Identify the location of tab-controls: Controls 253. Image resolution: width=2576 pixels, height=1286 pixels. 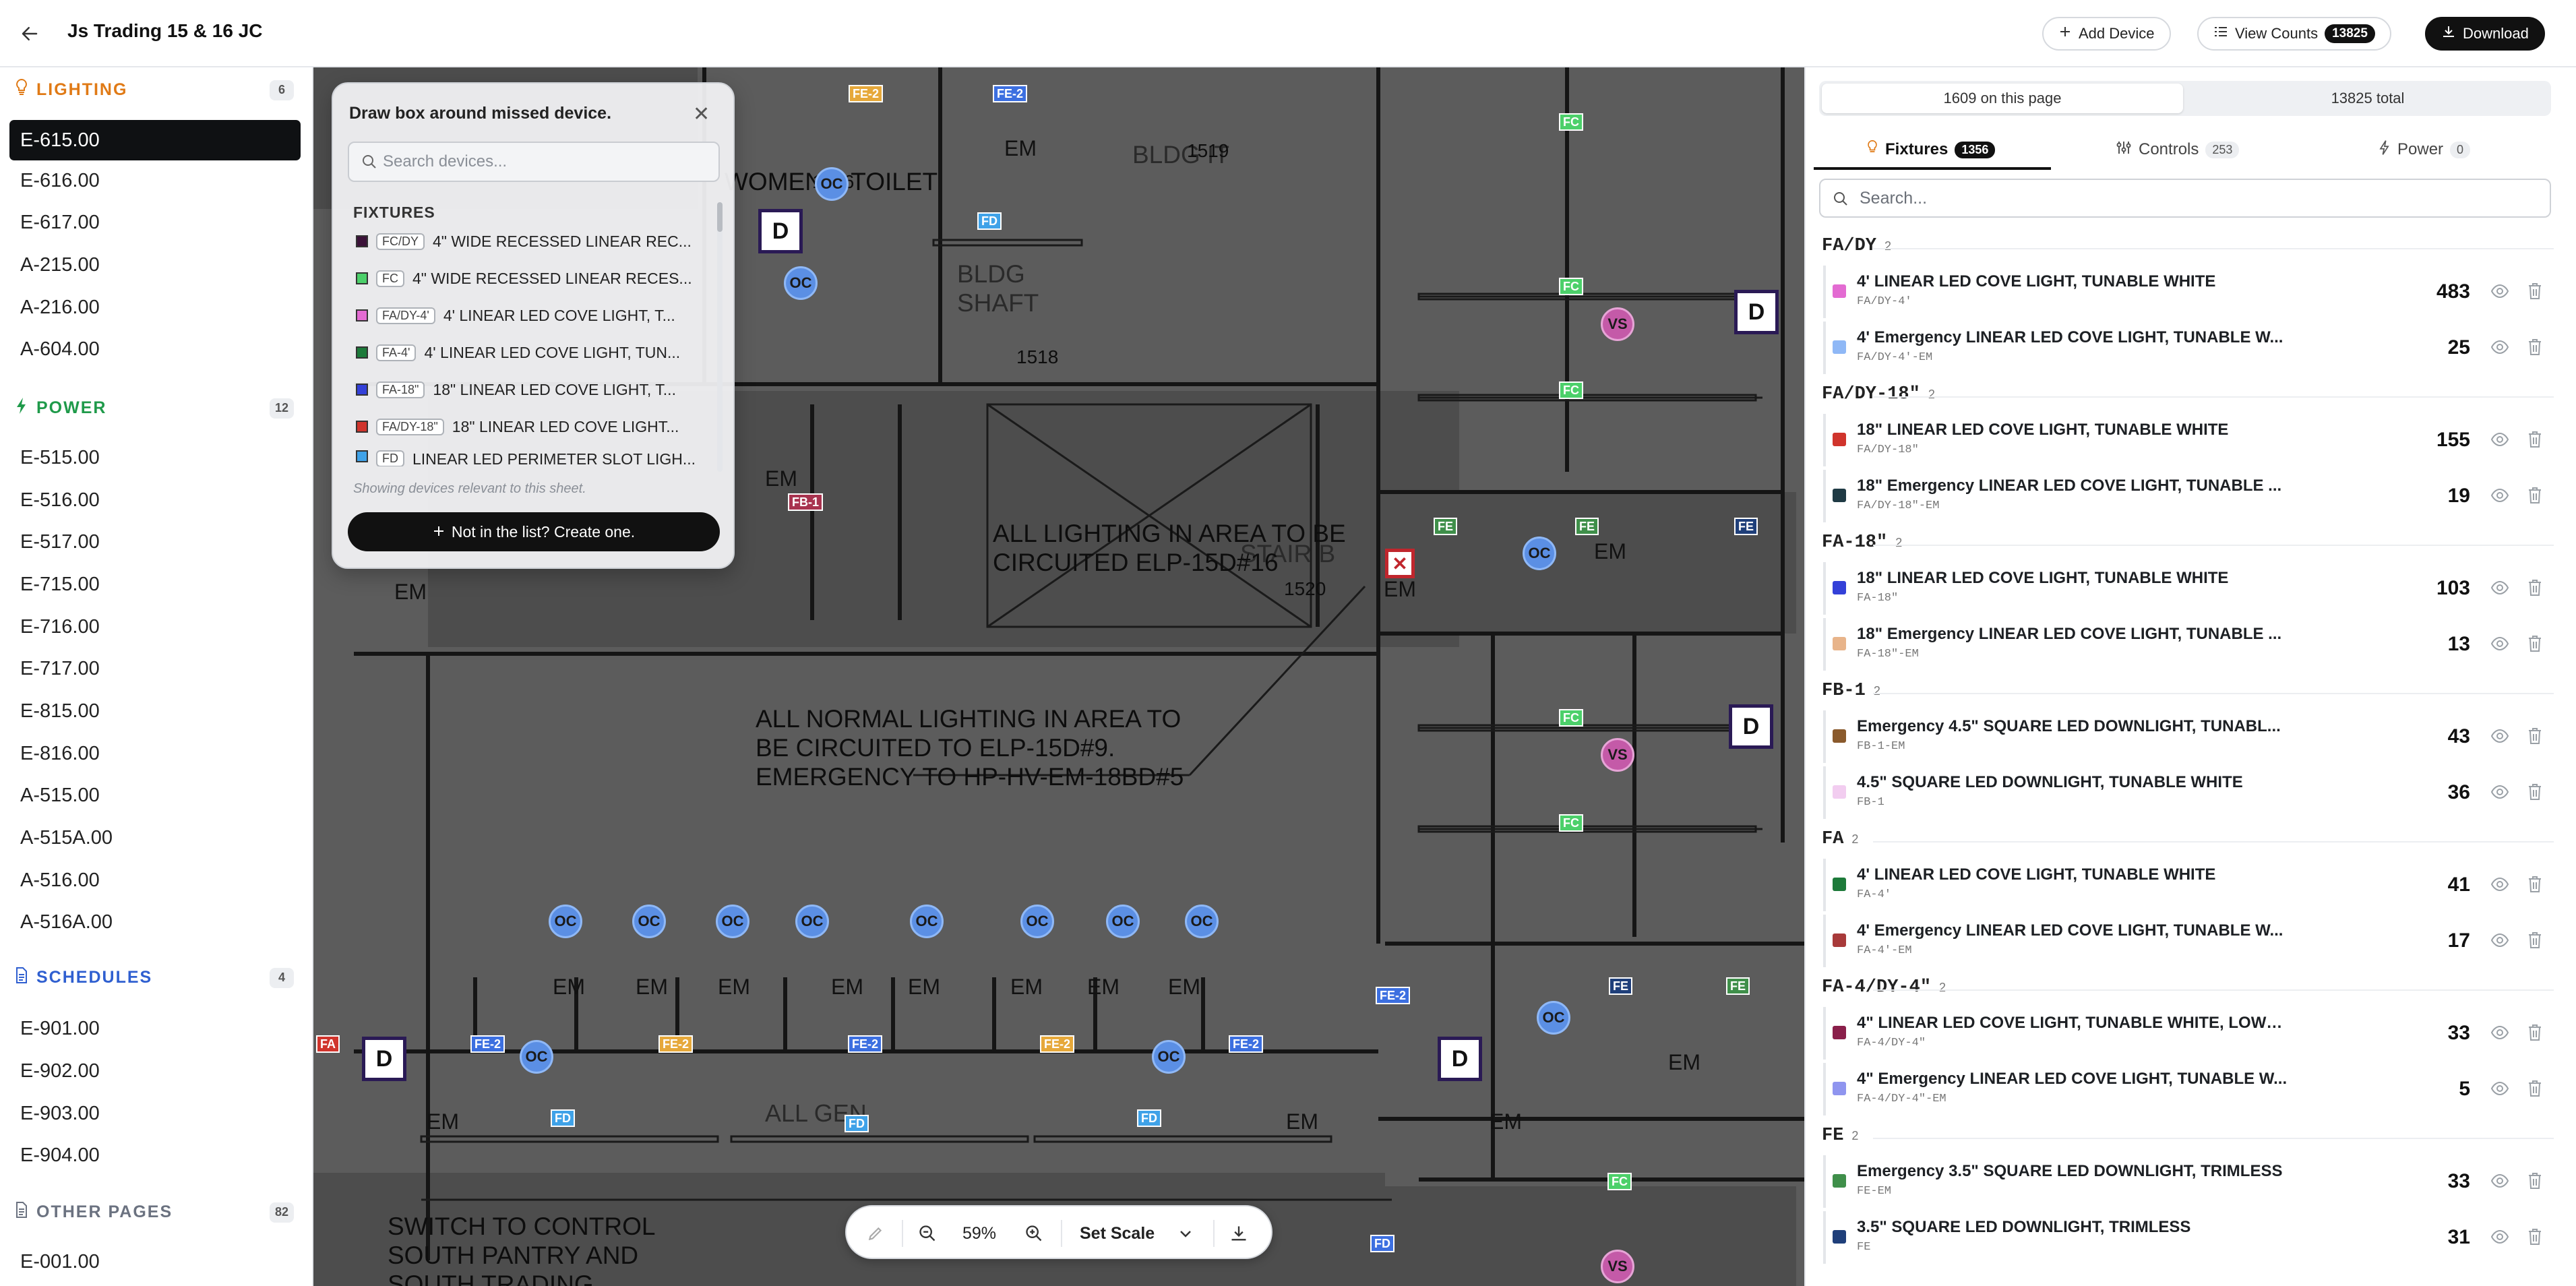
(2178, 149).